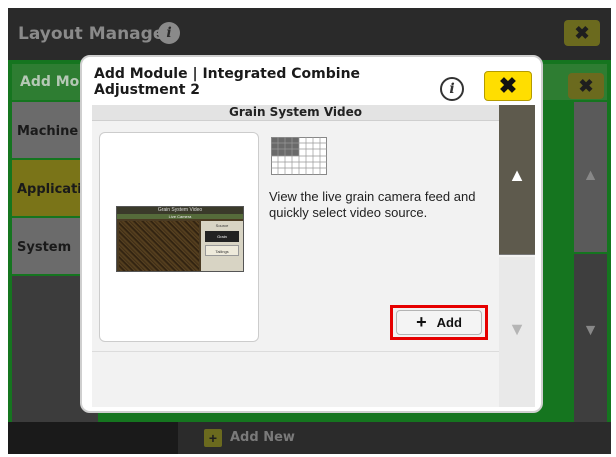 This screenshot has height=457, width=616. What do you see at coordinates (295, 351) in the screenshot?
I see `panel-divider` at bounding box center [295, 351].